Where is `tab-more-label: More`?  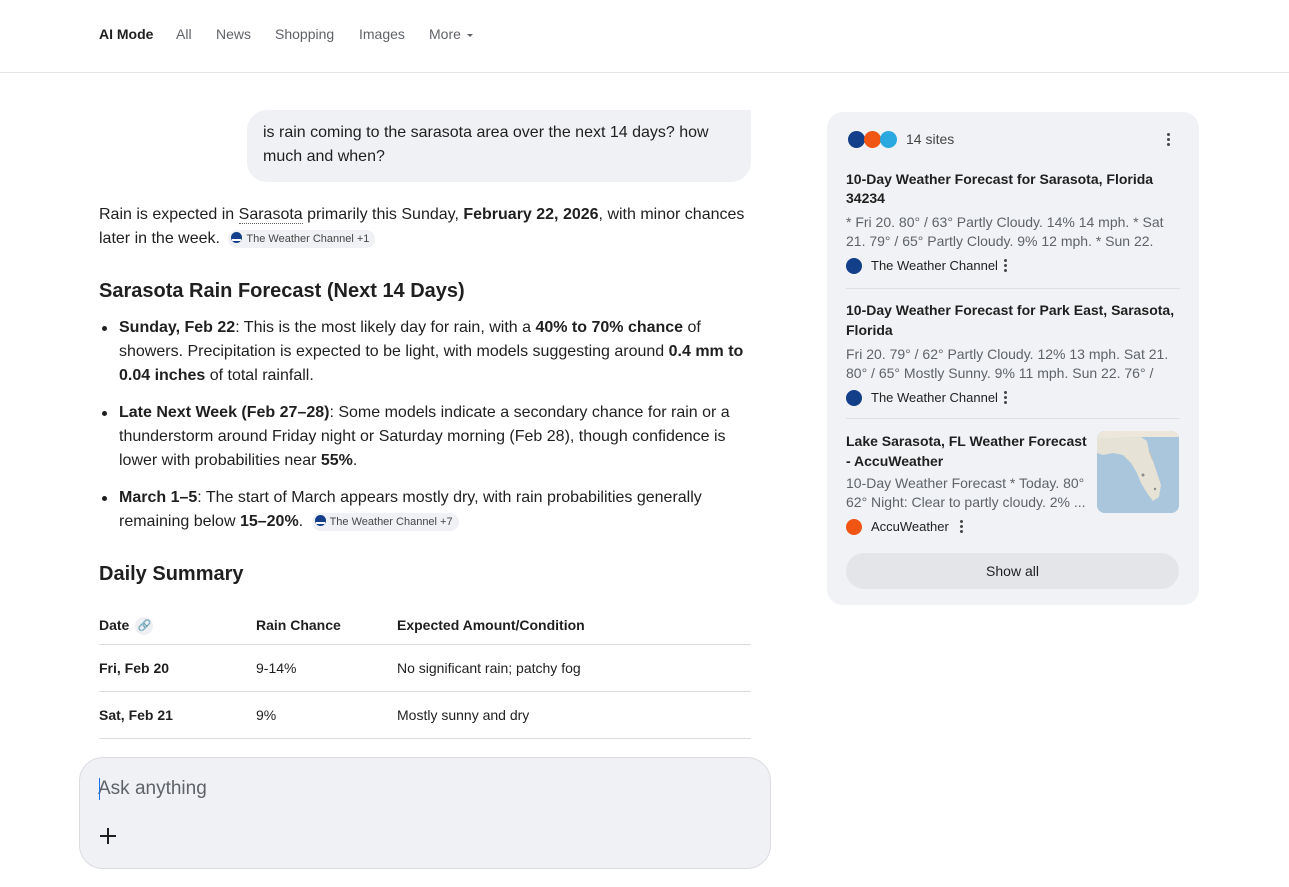
tab-more-label: More is located at coordinates (445, 34).